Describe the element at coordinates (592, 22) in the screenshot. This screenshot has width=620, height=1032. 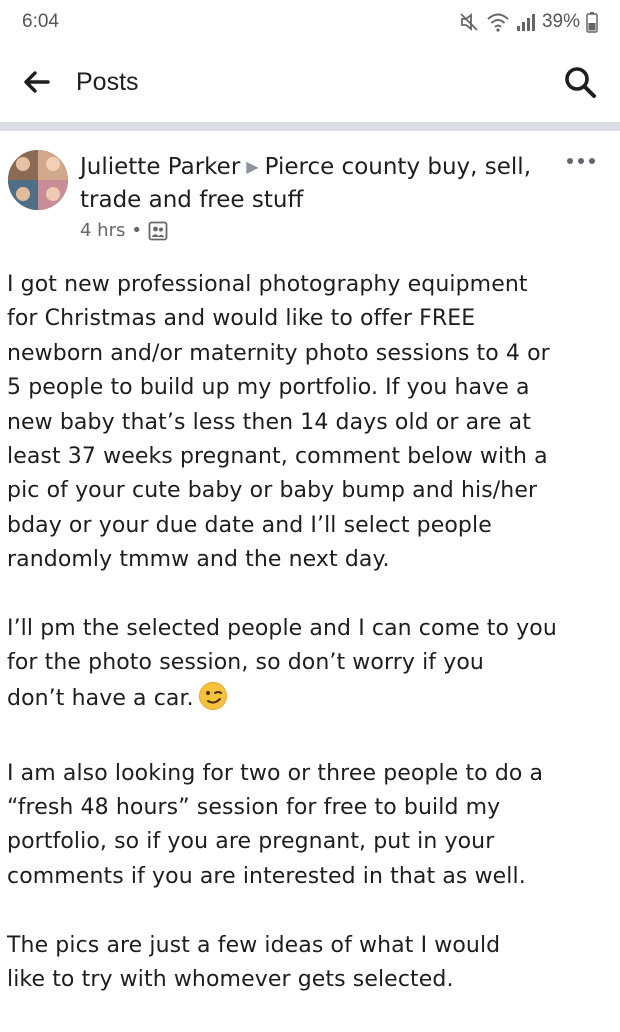
I see `battery-icon` at that location.